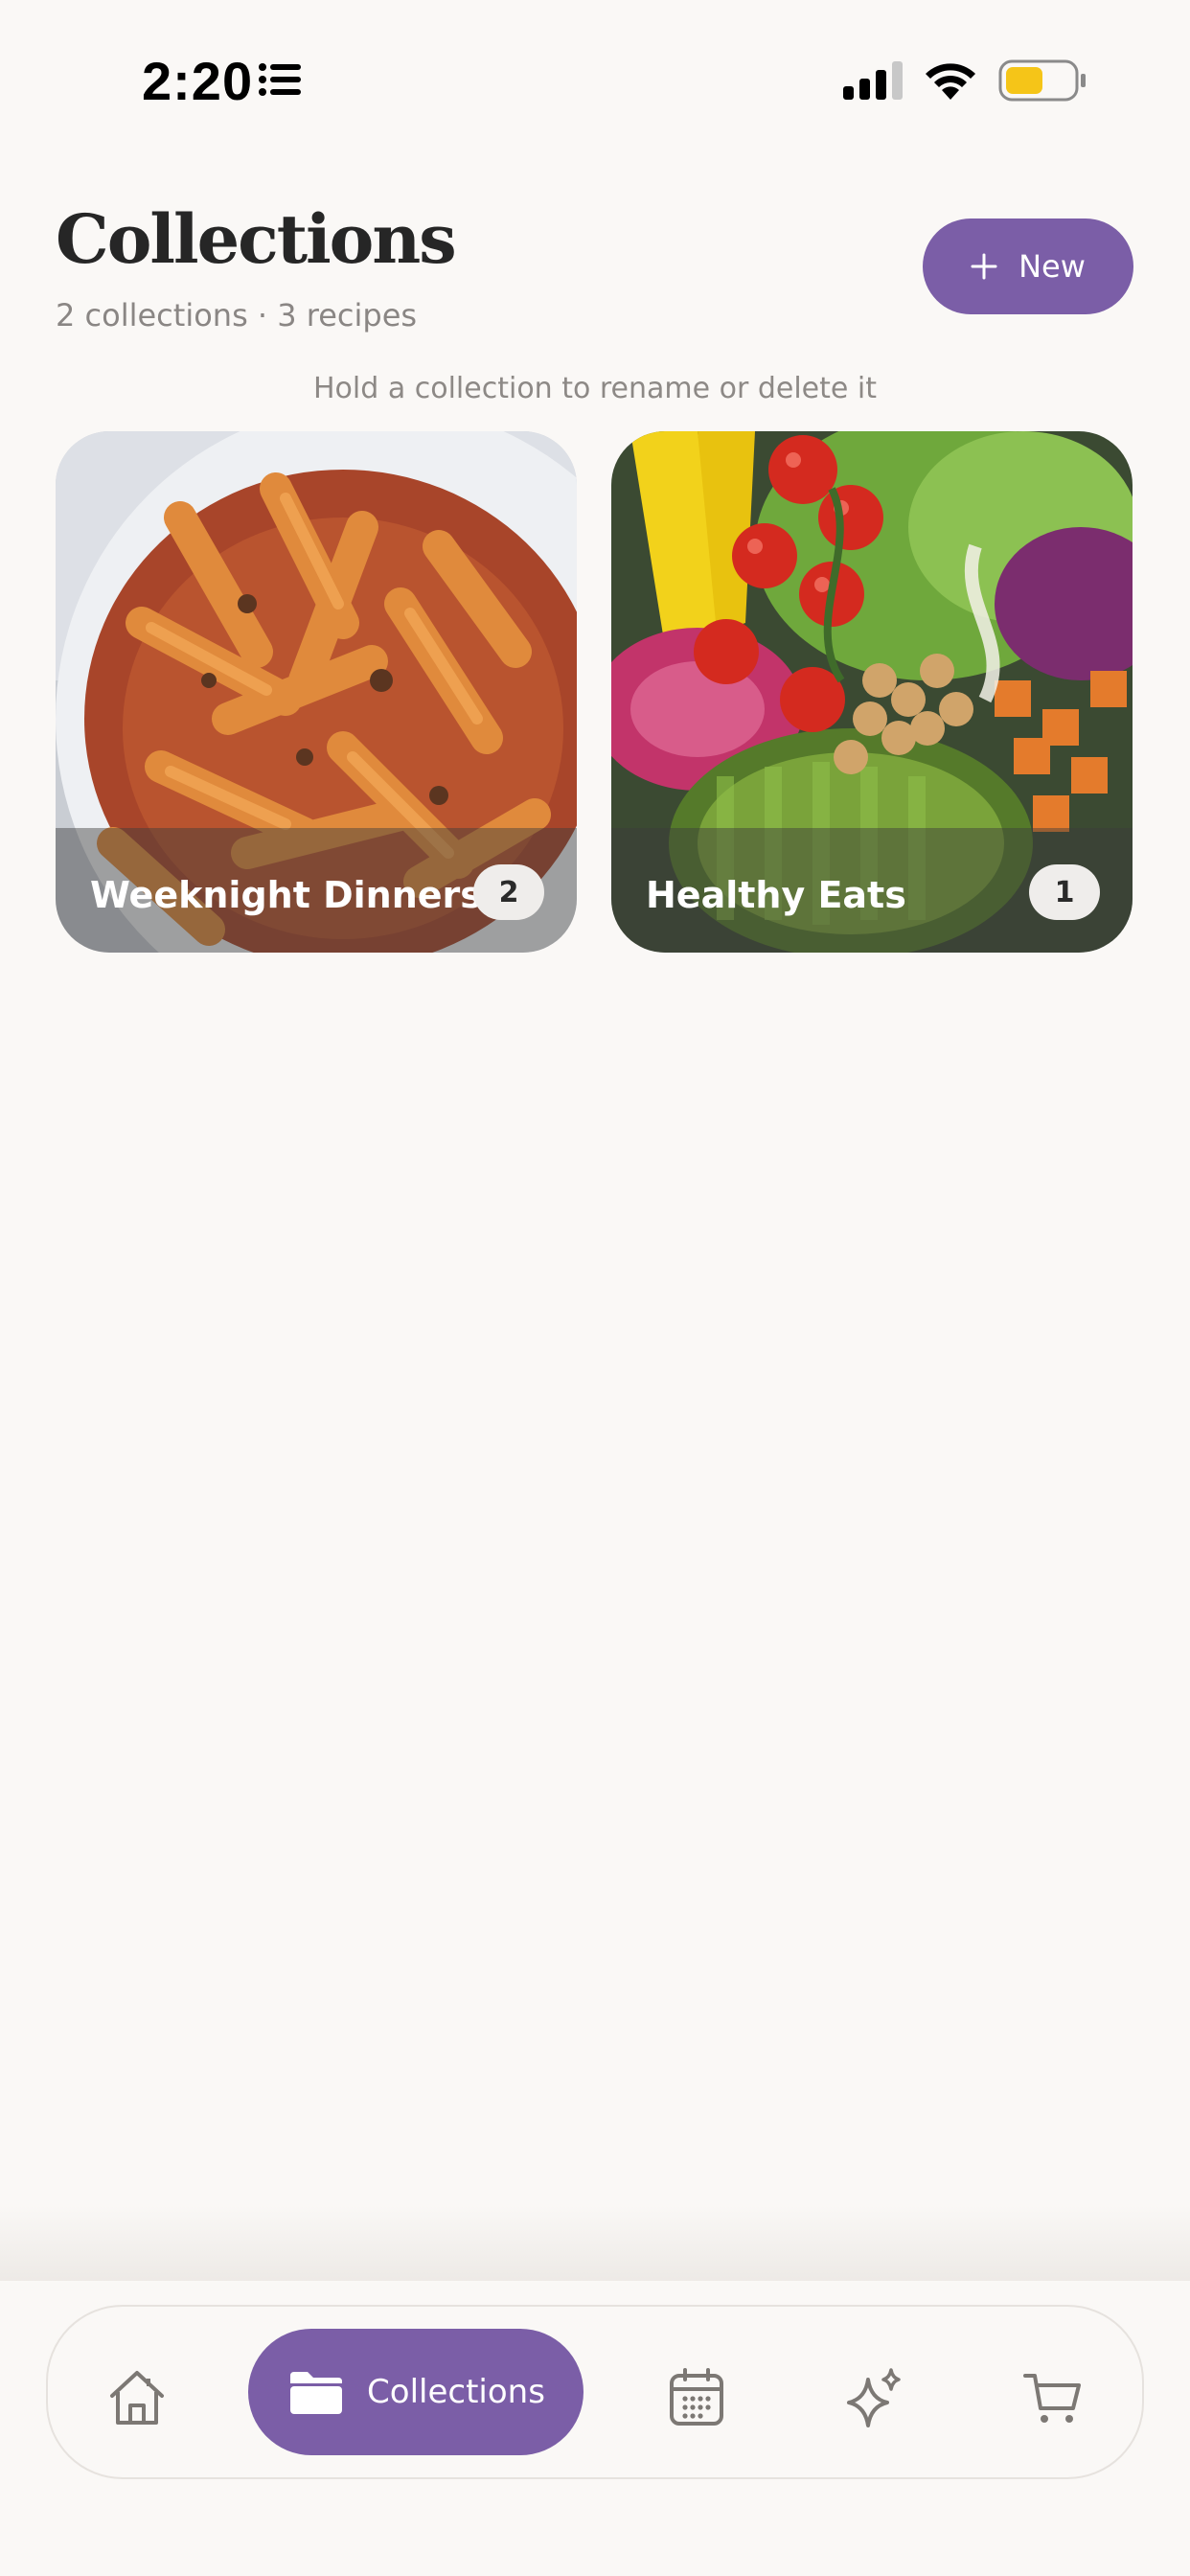  What do you see at coordinates (317, 2393) in the screenshot?
I see `folder-icon` at bounding box center [317, 2393].